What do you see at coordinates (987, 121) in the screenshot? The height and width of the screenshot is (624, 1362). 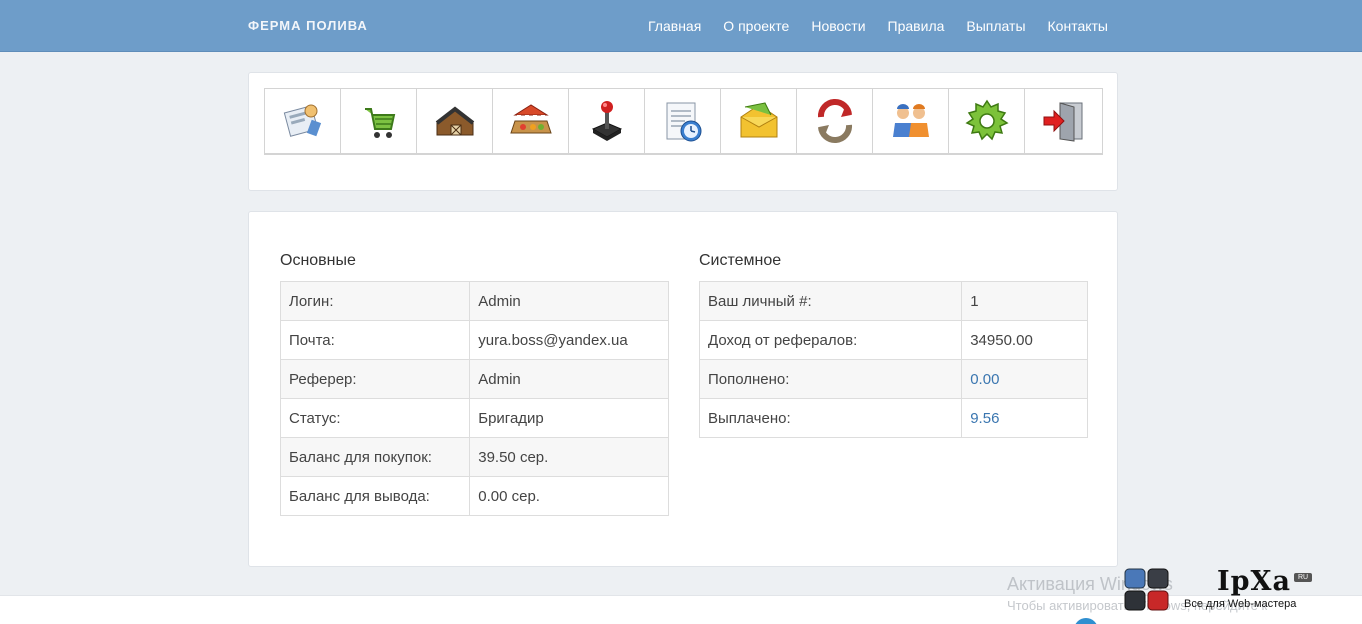 I see `settings-gear-icon` at bounding box center [987, 121].